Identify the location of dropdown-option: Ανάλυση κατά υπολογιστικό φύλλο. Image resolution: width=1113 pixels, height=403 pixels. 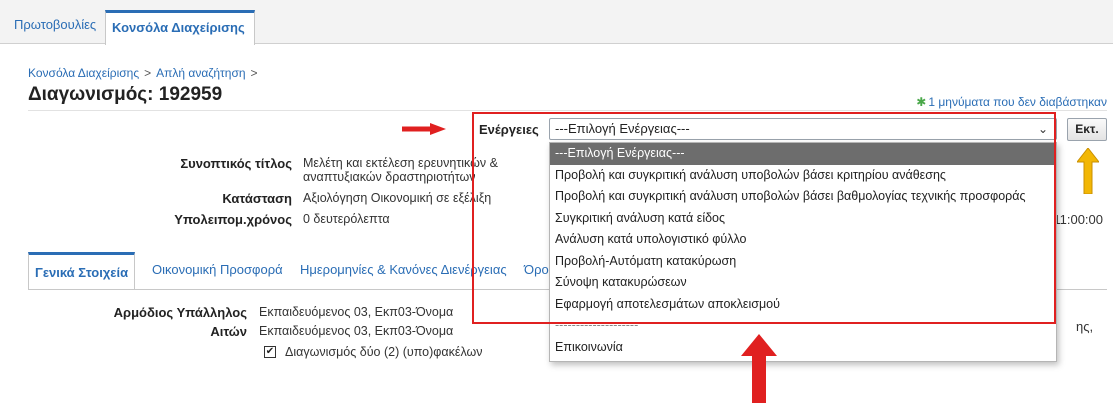
(803, 240).